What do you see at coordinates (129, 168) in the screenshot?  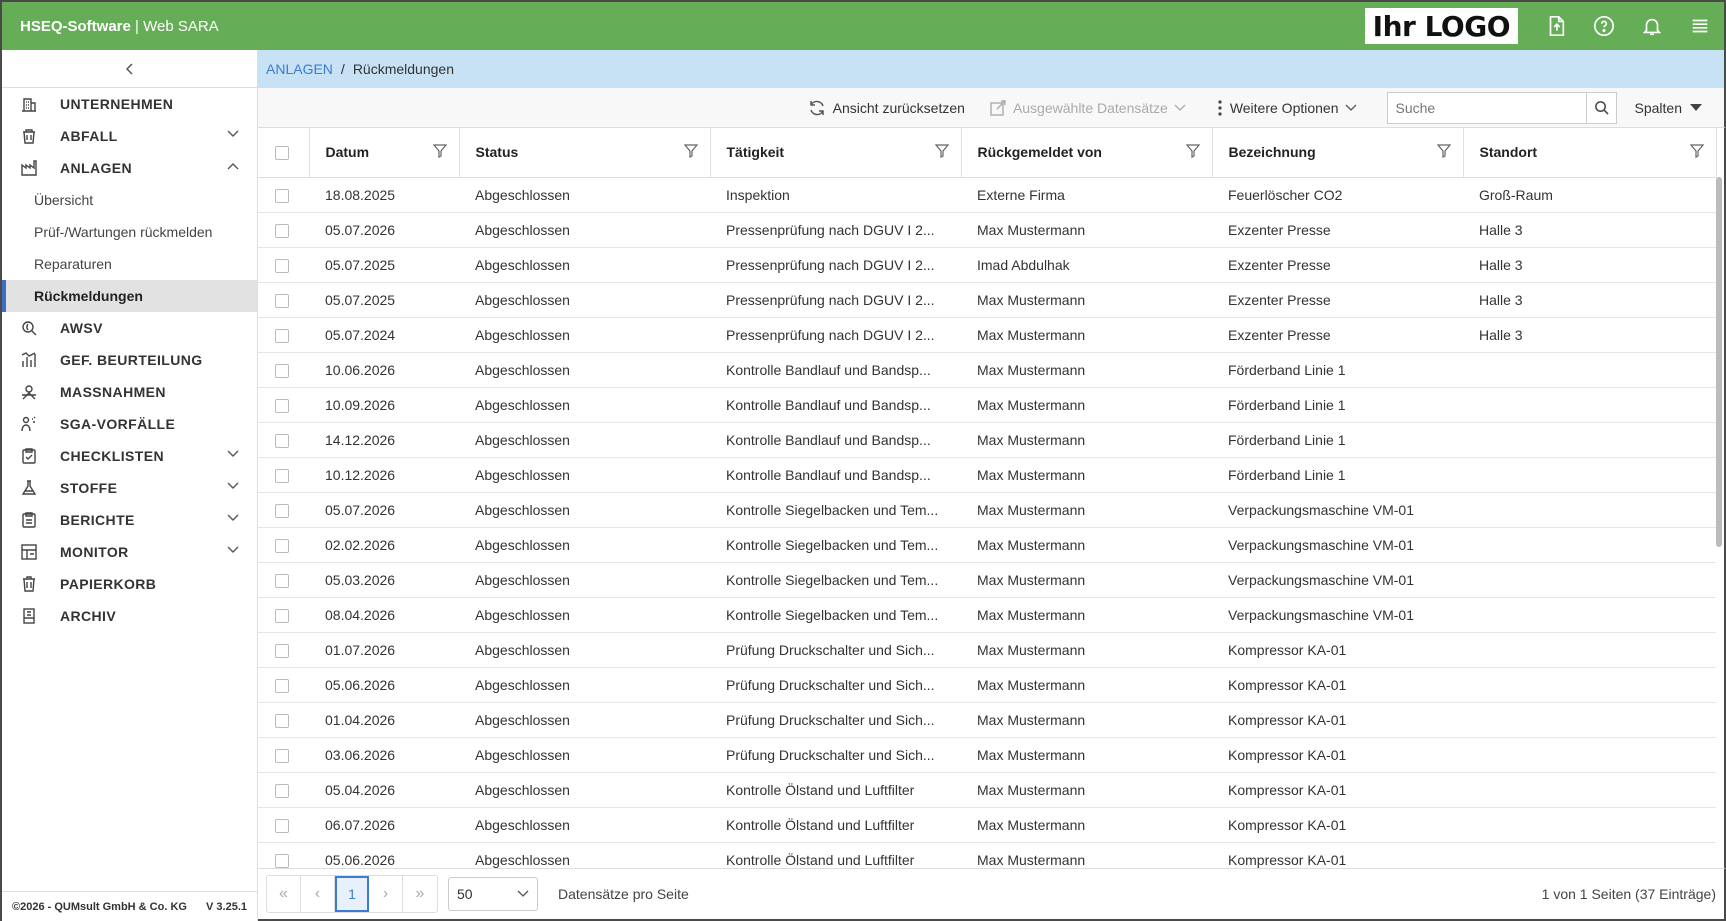 I see `sidebar-item-anlagen: ANLAGEN` at bounding box center [129, 168].